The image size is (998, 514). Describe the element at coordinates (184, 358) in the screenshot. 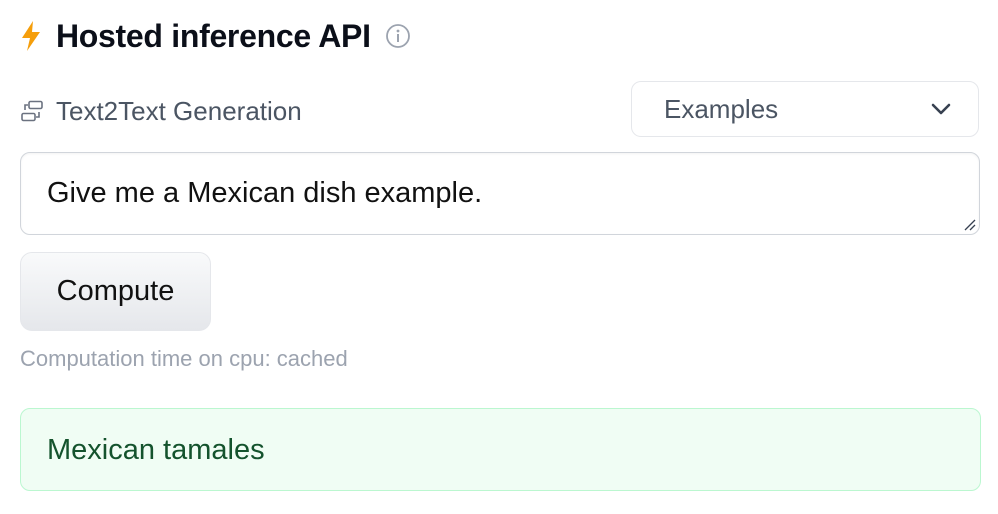

I see `computation-time: Computation time on cpu: cached` at that location.